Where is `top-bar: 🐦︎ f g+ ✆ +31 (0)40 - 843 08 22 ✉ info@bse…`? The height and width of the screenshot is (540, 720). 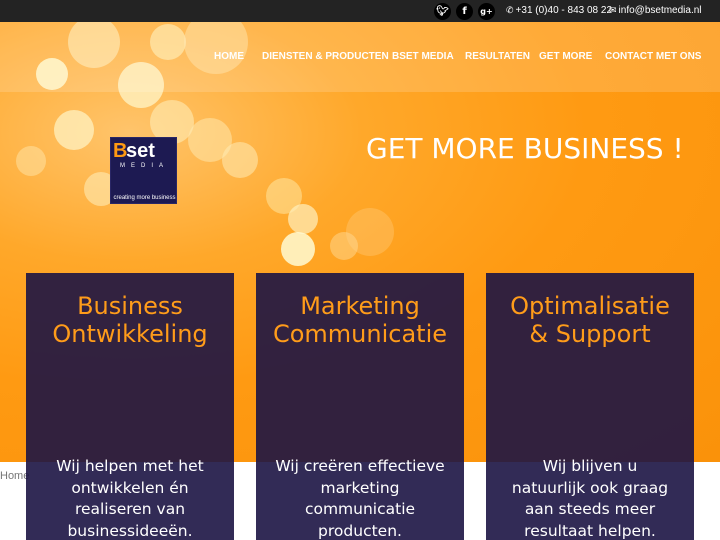 top-bar: 🐦︎ f g+ ✆ +31 (0)40 - 843 08 22 ✉ info@bse… is located at coordinates (360, 11).